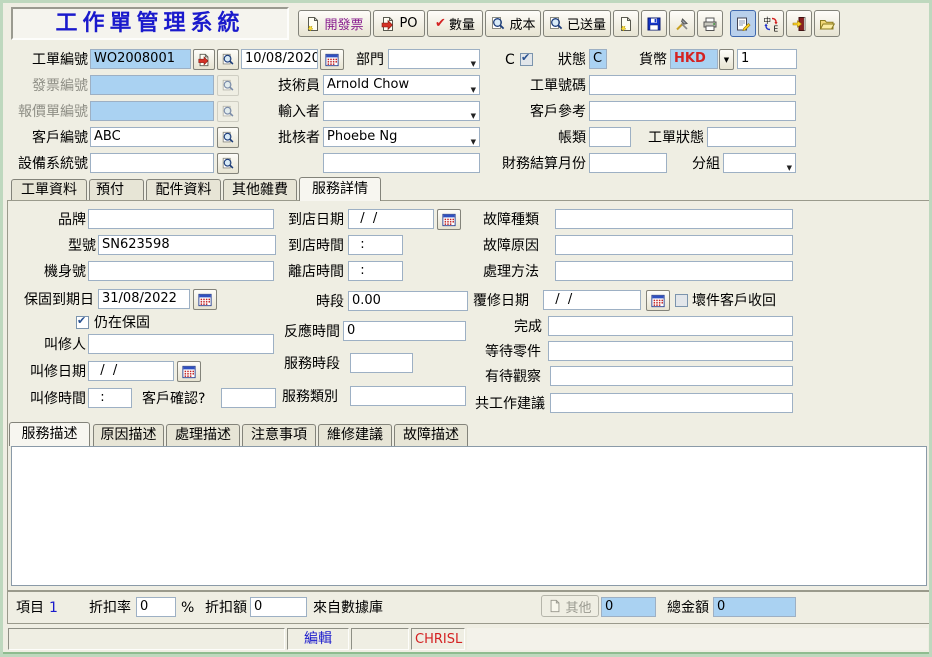 The width and height of the screenshot is (932, 657). Describe the element at coordinates (334, 23) in the screenshot. I see `open-invoice-button: 開發票` at that location.